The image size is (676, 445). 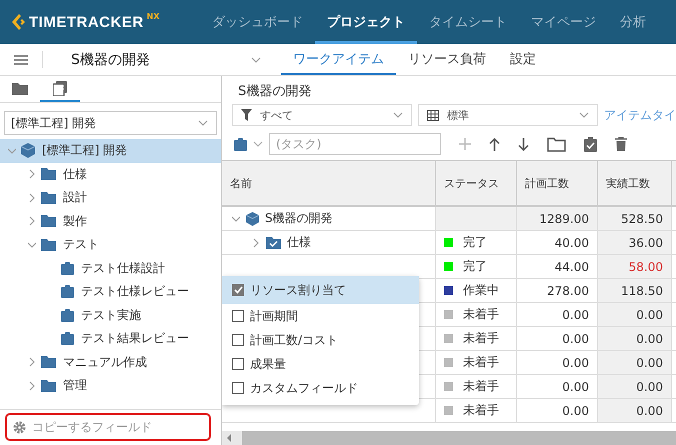 I want to click on logo-suffix: NX, so click(x=153, y=16).